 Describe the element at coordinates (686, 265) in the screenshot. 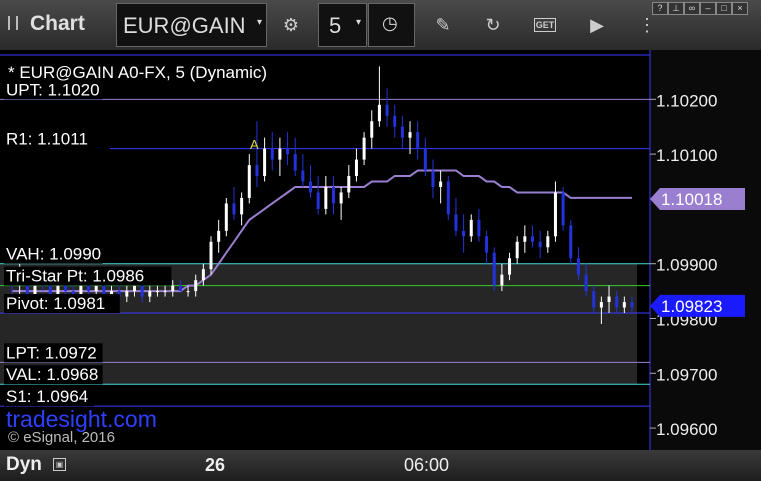

I see `y-tick-label: 1.09900` at that location.